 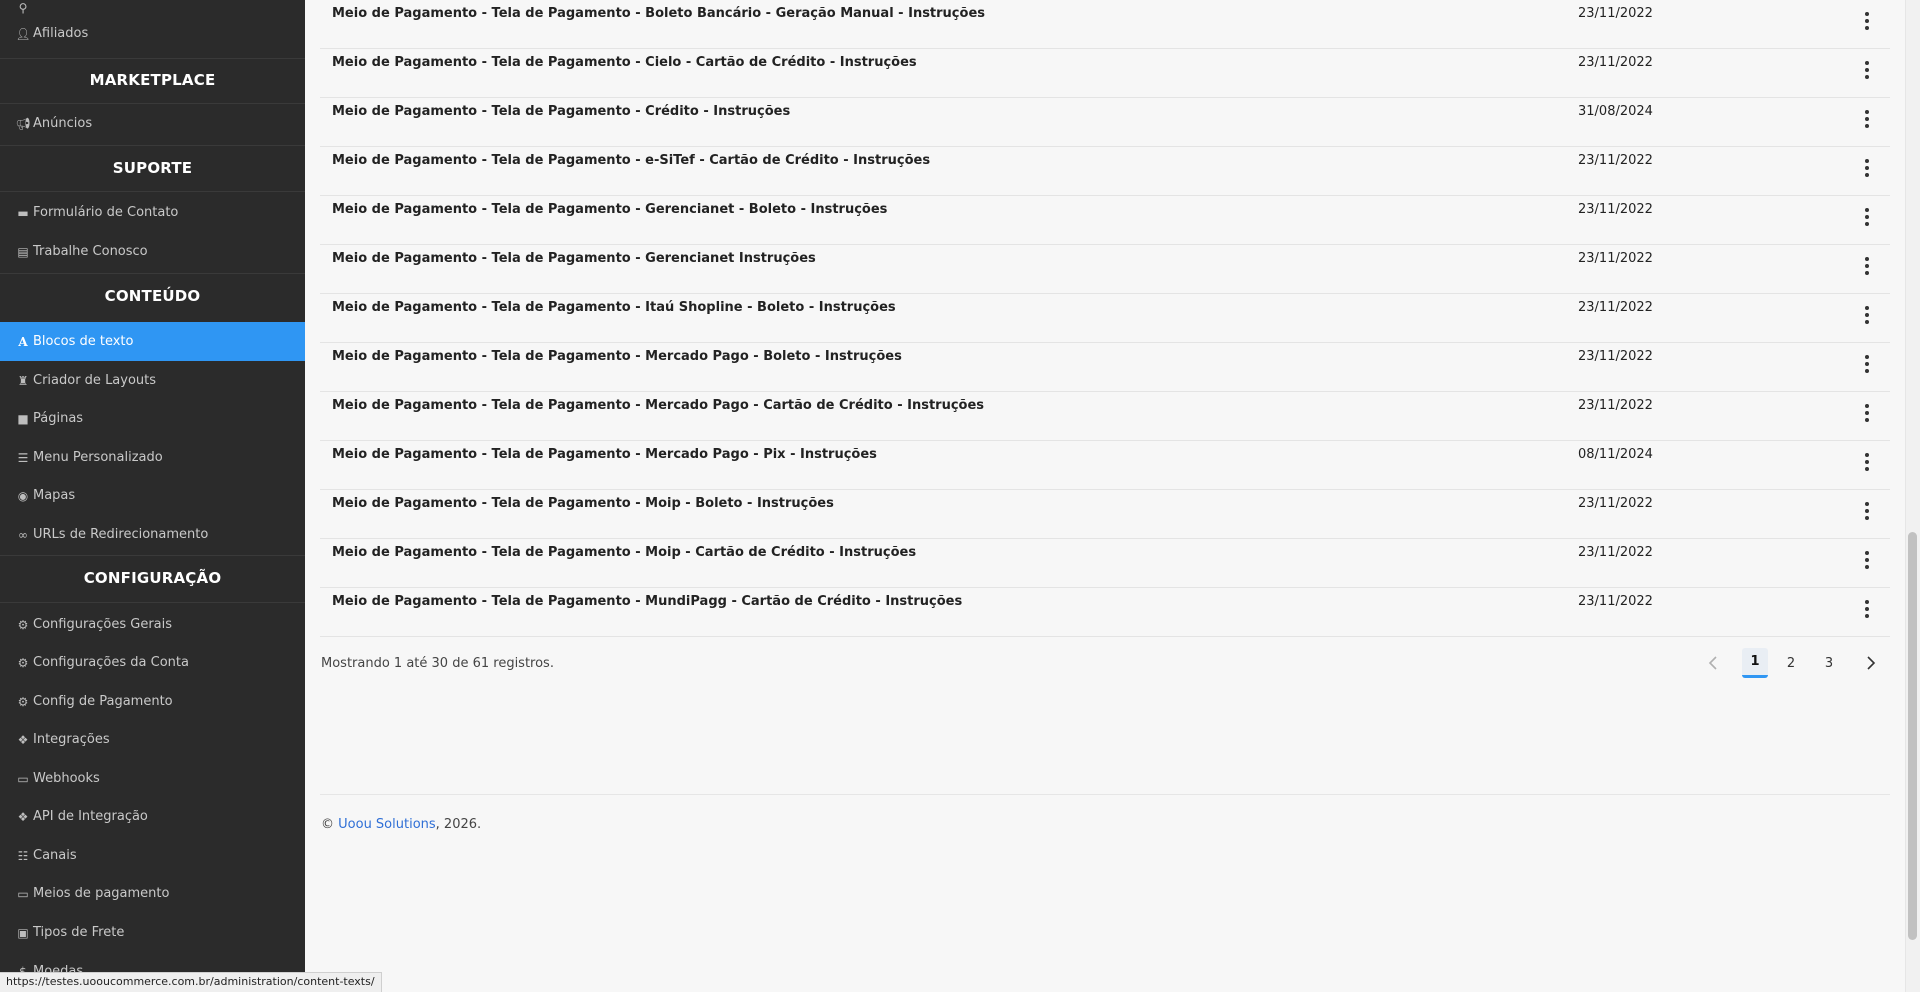 What do you see at coordinates (1829, 663) in the screenshot?
I see `page-button-3: 3` at bounding box center [1829, 663].